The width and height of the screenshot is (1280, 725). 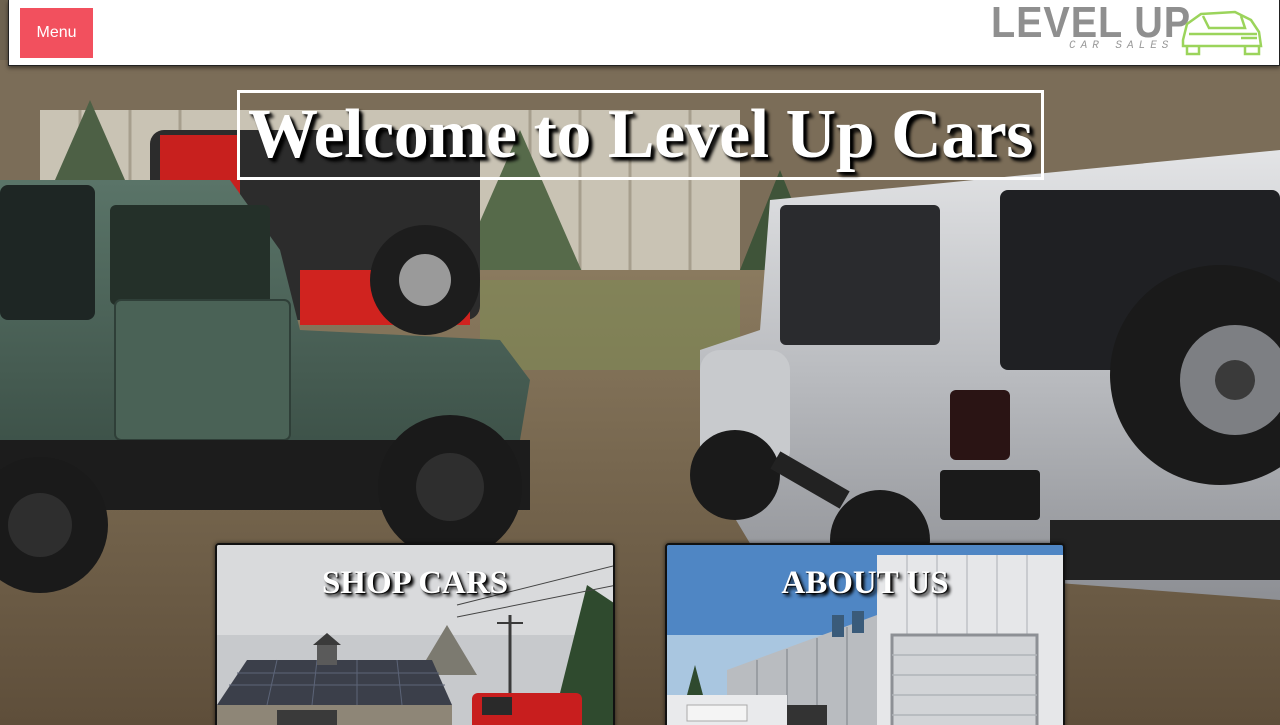 What do you see at coordinates (865, 634) in the screenshot?
I see `about-us-card: ABOUT US` at bounding box center [865, 634].